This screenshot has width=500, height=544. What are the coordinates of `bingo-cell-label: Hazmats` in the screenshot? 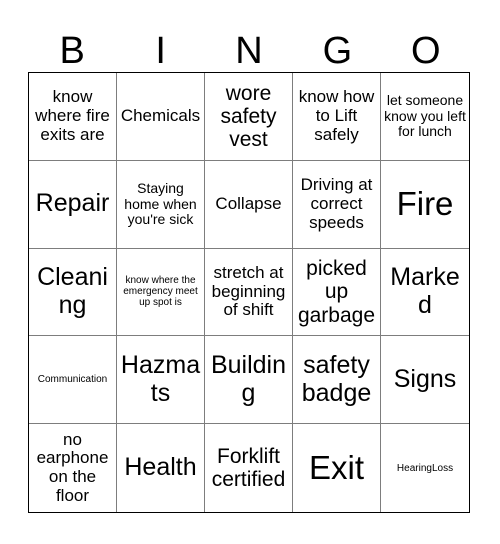 It's located at (160, 379).